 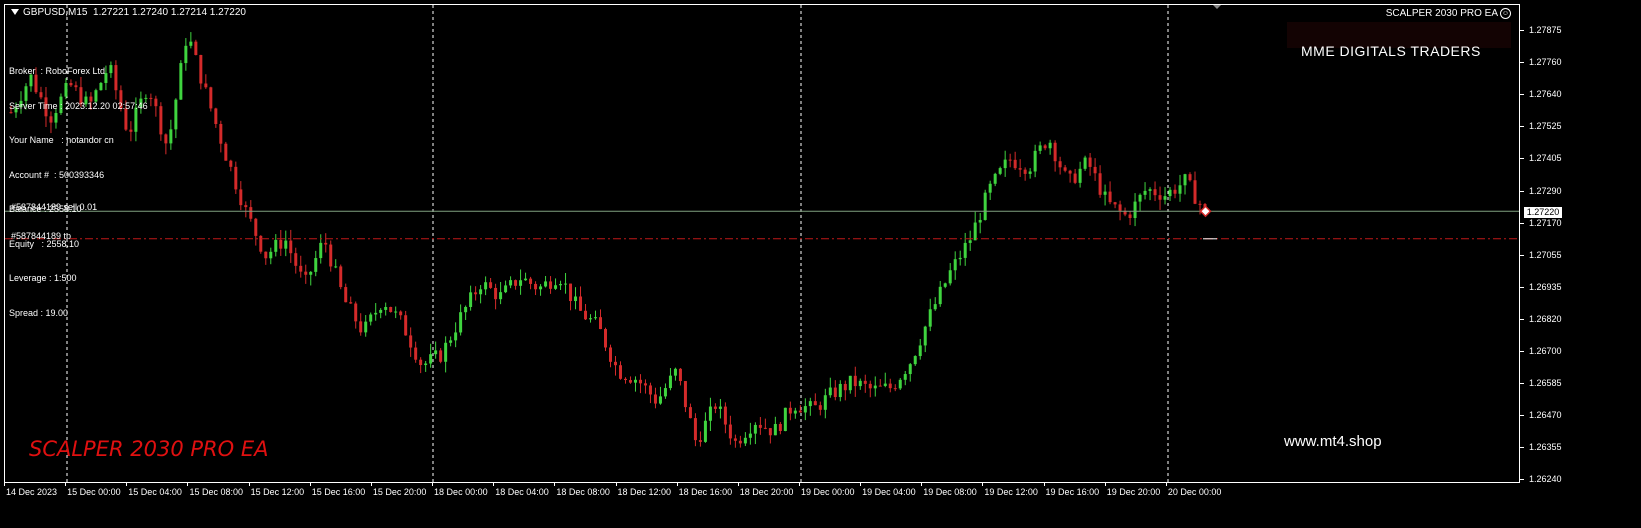 I want to click on account-info-line: Your Name : notandor cn, so click(x=61, y=140).